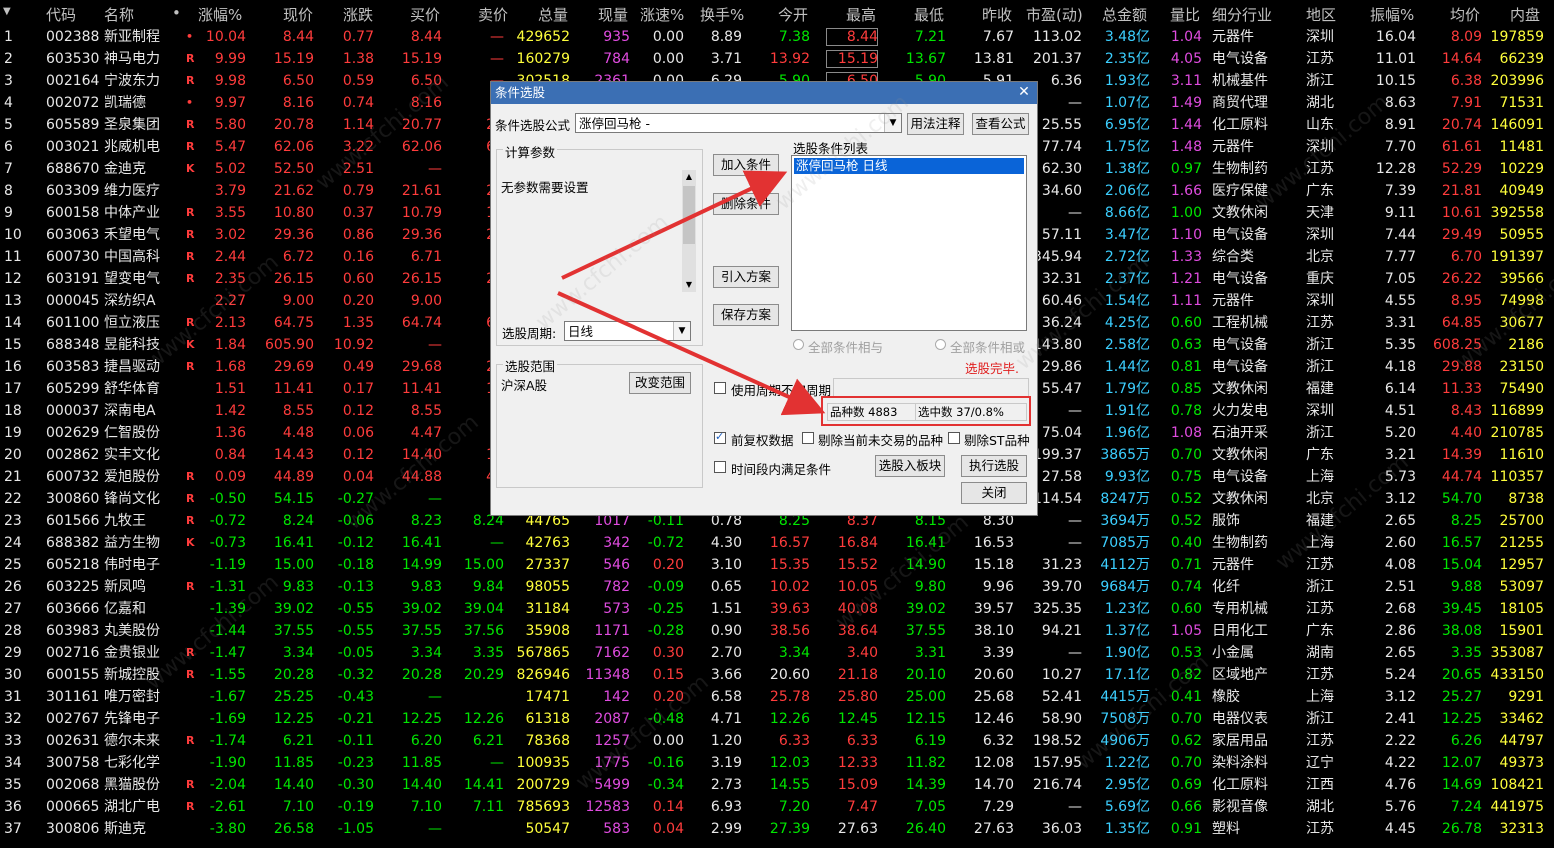 The width and height of the screenshot is (1554, 848). I want to click on period-select: 日线 ▼, so click(627, 331).